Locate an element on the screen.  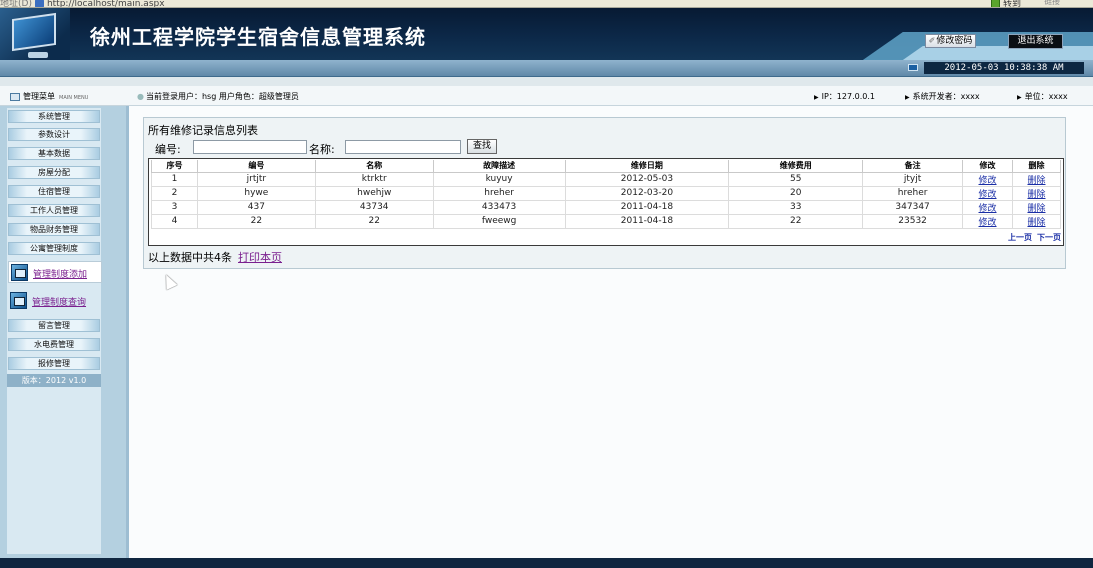
menu-title: 管理菜单 is located at coordinates (39, 96).